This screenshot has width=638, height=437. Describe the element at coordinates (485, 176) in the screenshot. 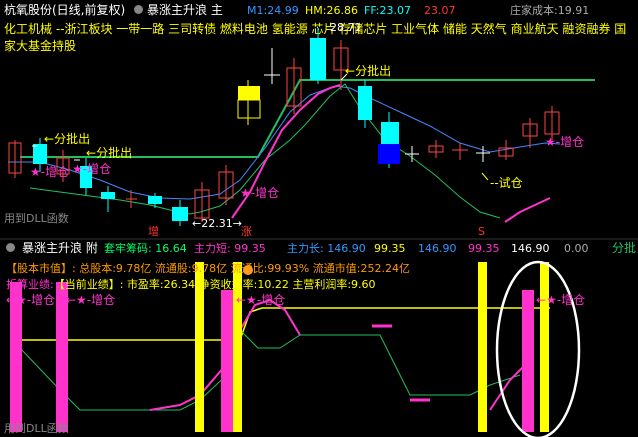

I see `arrow-icon` at that location.